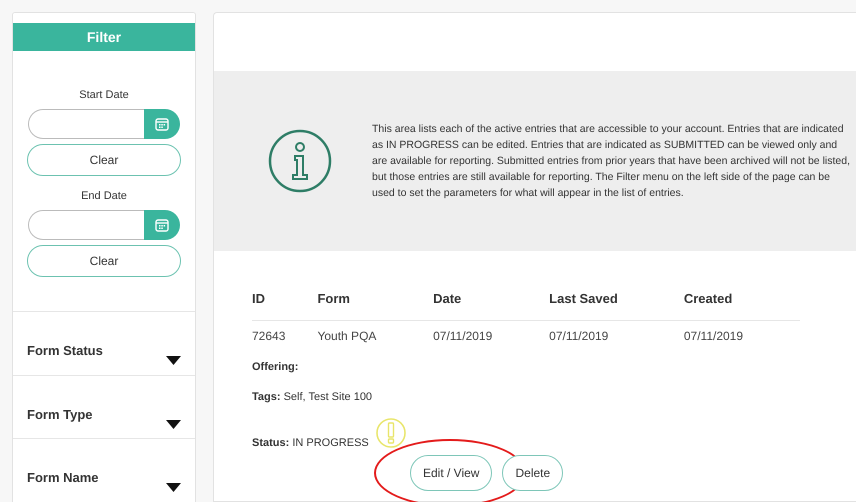 The width and height of the screenshot is (856, 502). Describe the element at coordinates (611, 161) in the screenshot. I see `info-text: This area lists each of the active entries that are accessible to your account. Entries that are indicated as IN PROGRESS can be edited. Entries that are indicated as SUBMITTED can be viewed only and are available for reporting. Submitted entries from prior years that have been archived will not be listed, but those entries are still available for reporting. The Filter menu on the left side of the page can be used to set the parameters for what will appear in the list of entries.` at that location.